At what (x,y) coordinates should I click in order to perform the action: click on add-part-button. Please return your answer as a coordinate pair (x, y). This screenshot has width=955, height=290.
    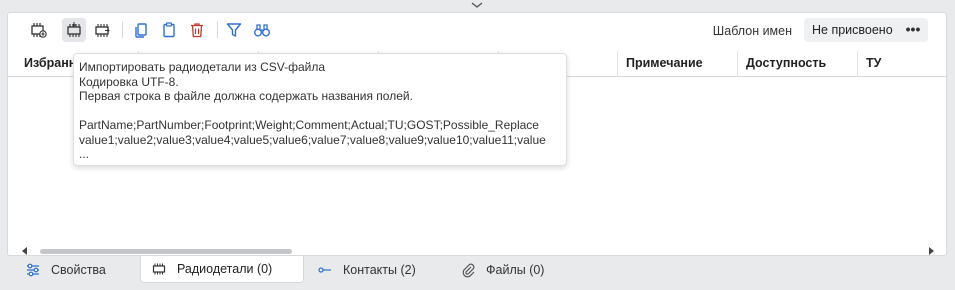
    Looking at the image, I should click on (38, 30).